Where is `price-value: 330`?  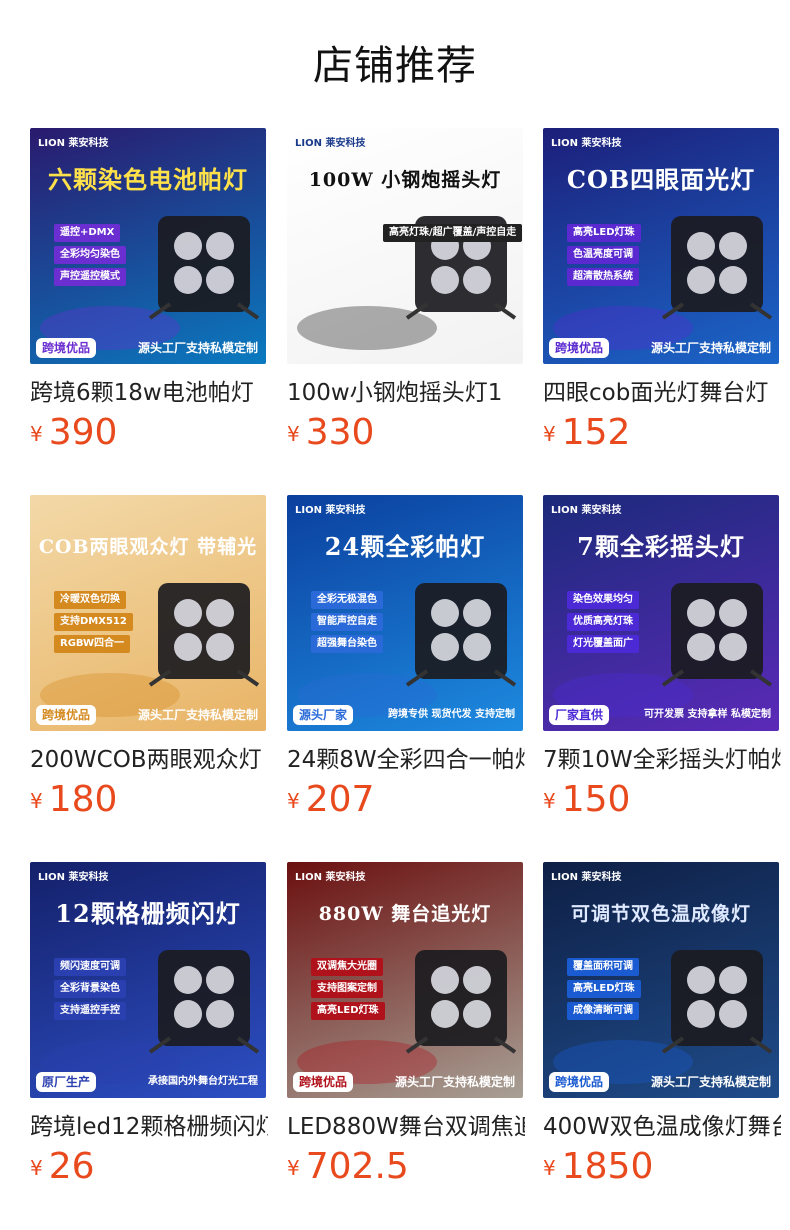
price-value: 330 is located at coordinates (340, 432).